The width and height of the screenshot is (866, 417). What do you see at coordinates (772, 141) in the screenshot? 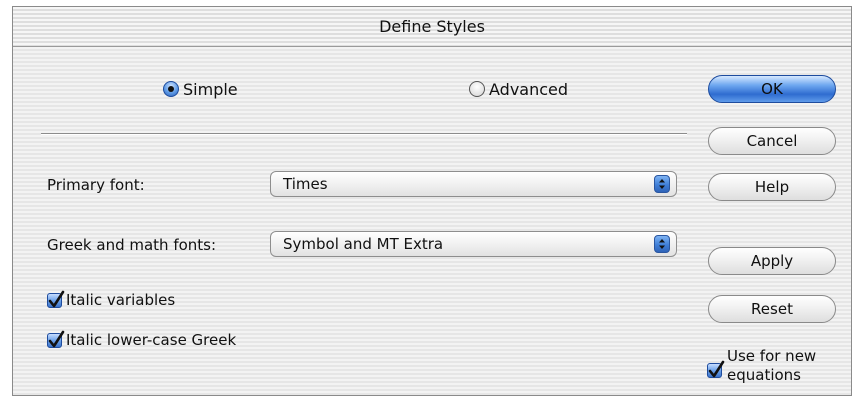
I see `cancel-button: Cancel` at bounding box center [772, 141].